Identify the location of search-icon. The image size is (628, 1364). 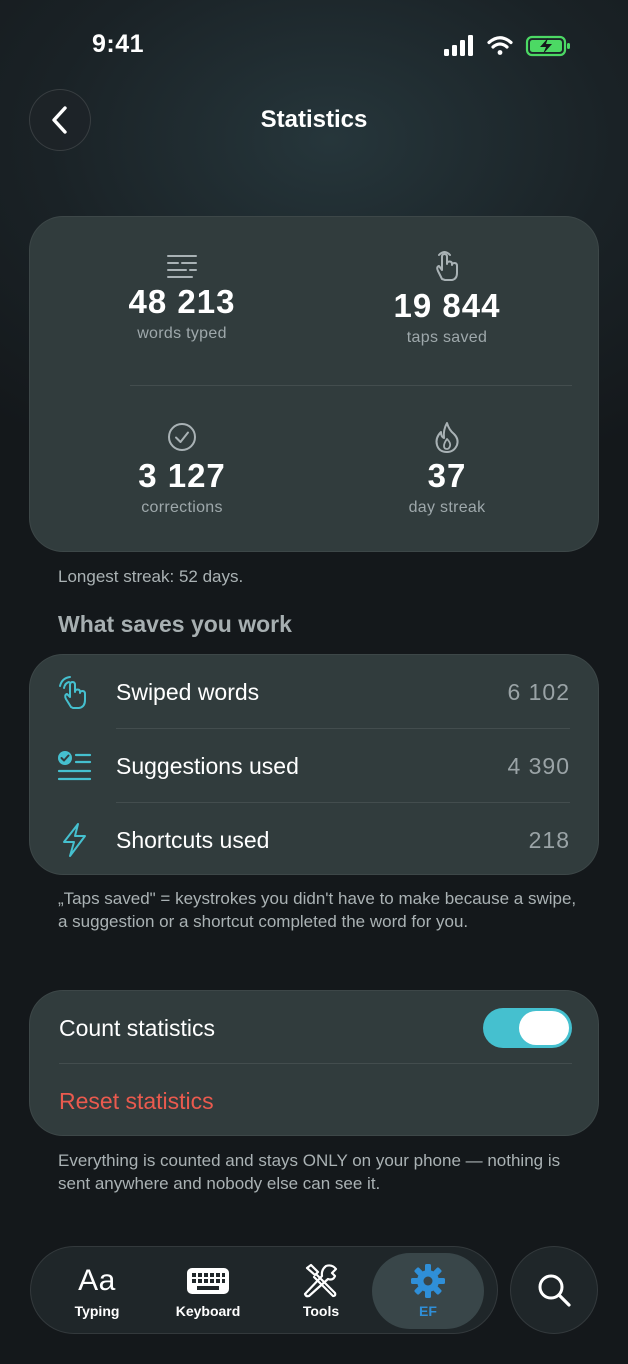
(554, 1290).